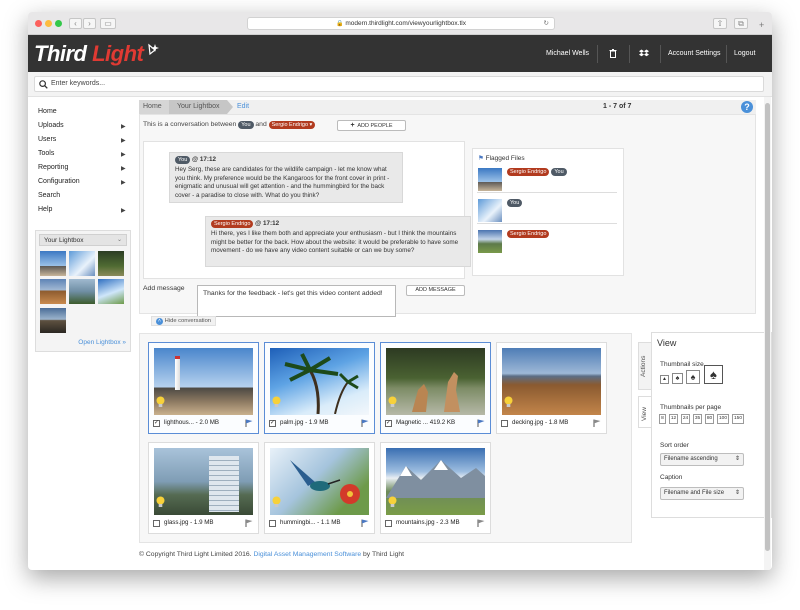  What do you see at coordinates (47, 139) in the screenshot?
I see `sidebar-item-users: Users` at bounding box center [47, 139].